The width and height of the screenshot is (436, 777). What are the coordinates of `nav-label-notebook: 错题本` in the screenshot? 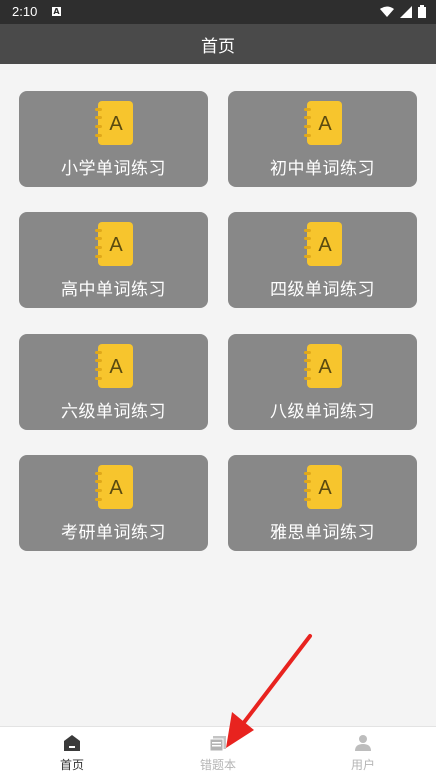 It's located at (217, 765).